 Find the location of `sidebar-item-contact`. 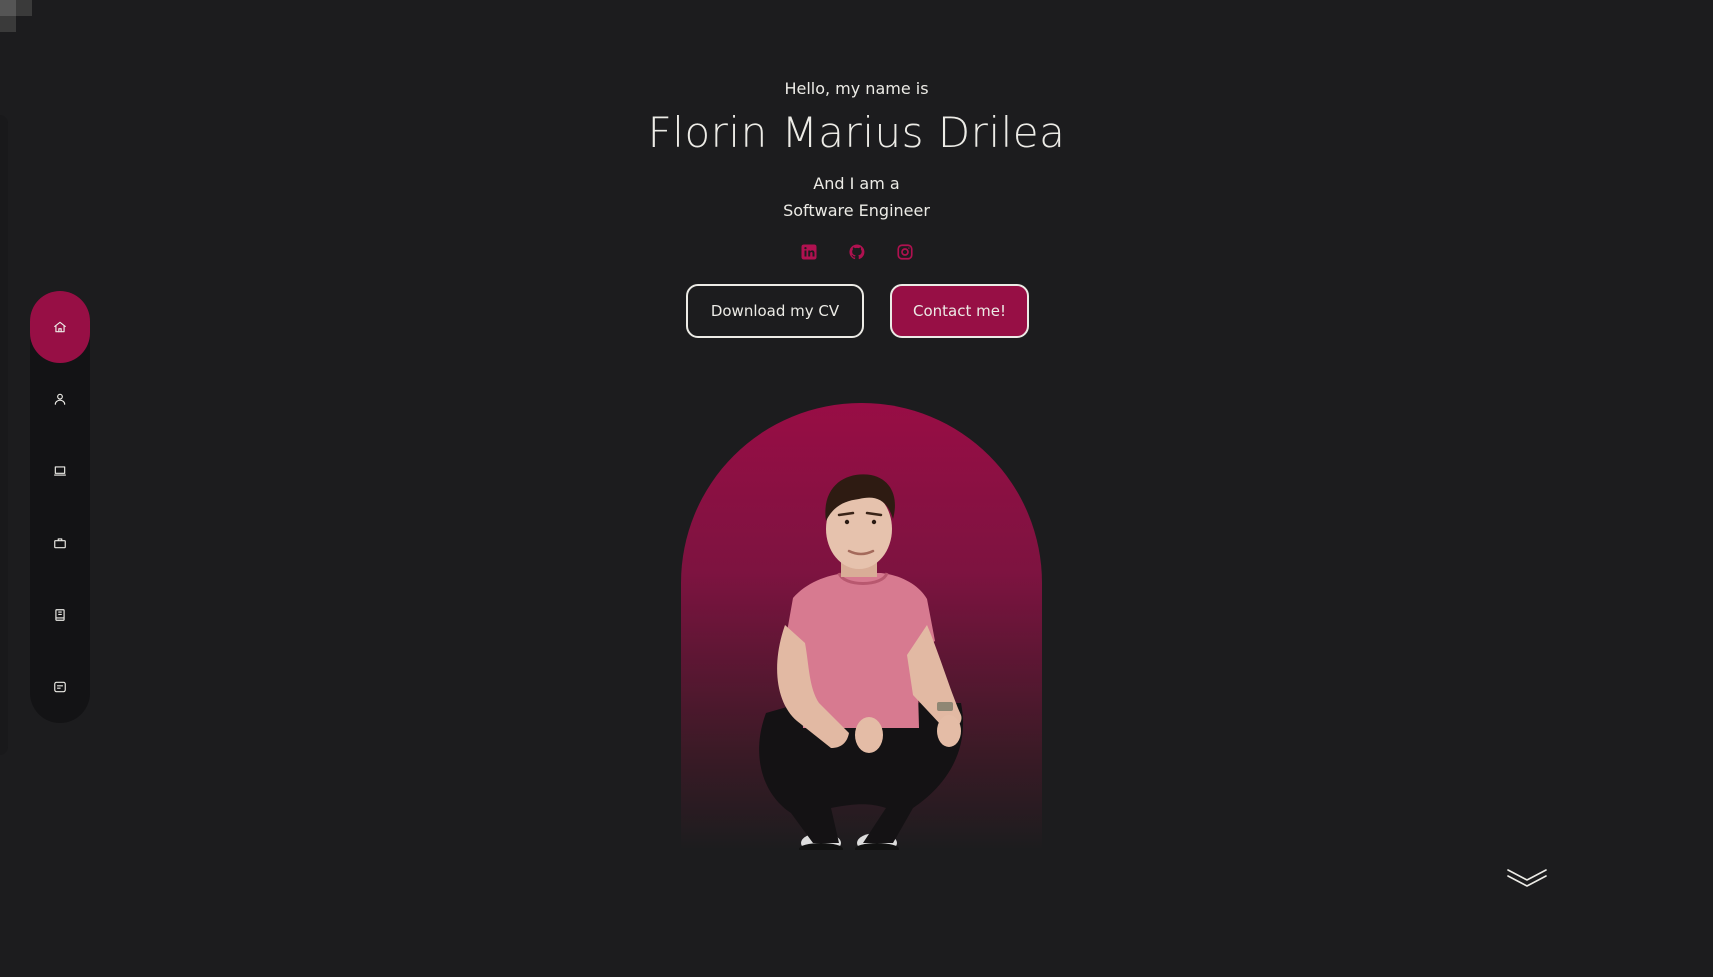

sidebar-item-contact is located at coordinates (60, 687).